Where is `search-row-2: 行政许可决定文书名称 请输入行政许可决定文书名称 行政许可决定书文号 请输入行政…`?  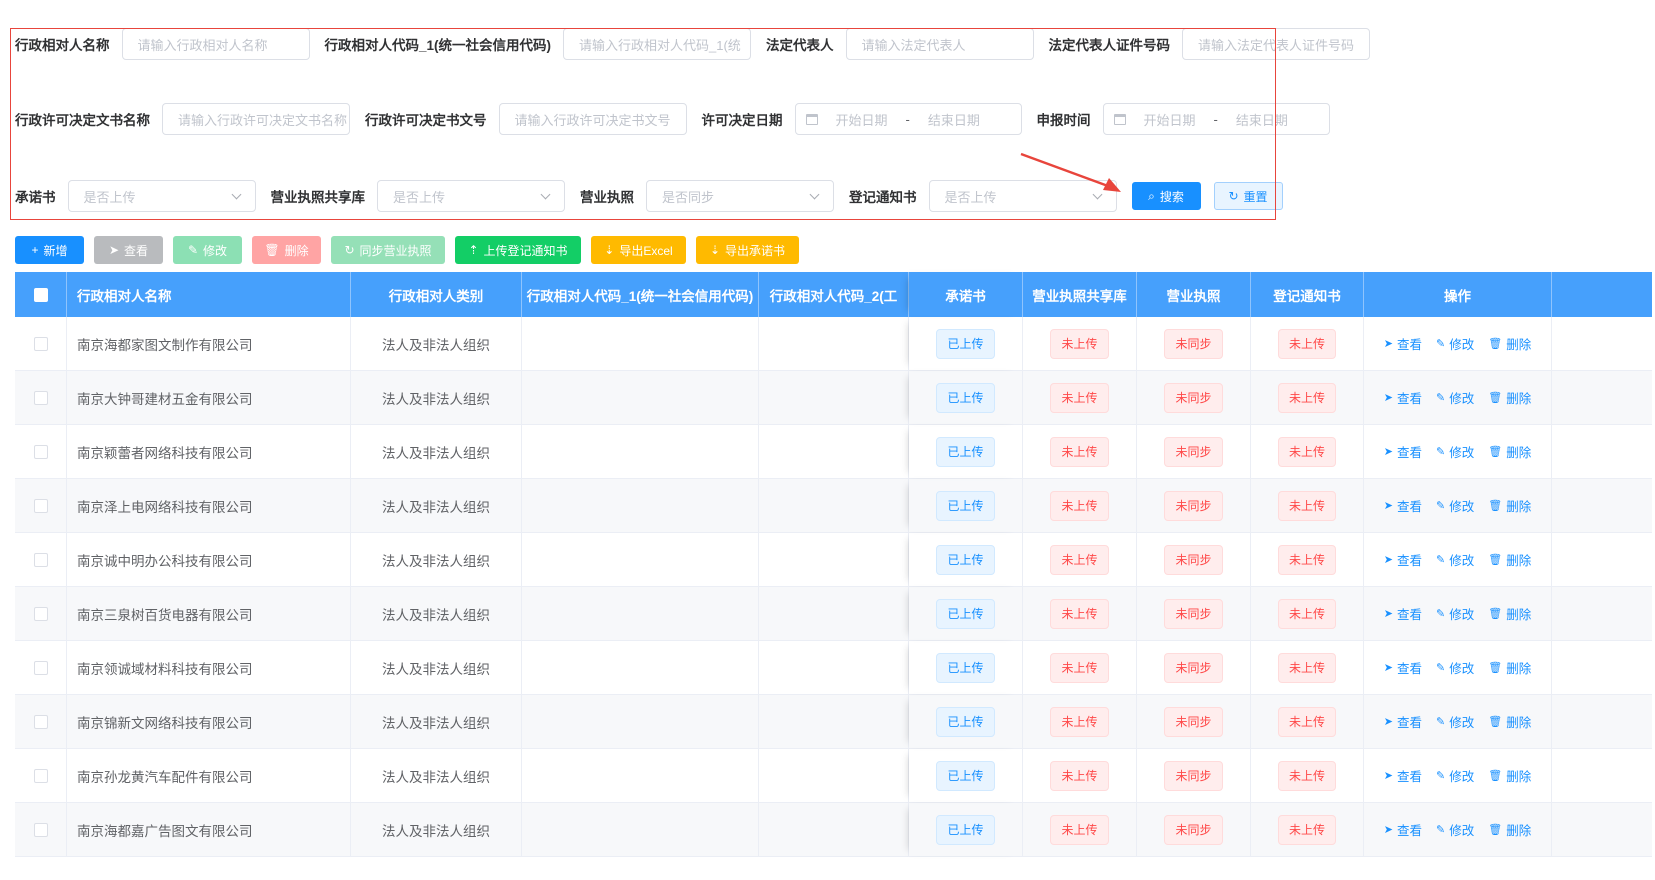 search-row-2: 行政许可决定文书名称 请输入行政许可决定文书名称 行政许可决定书文号 请输入行政… is located at coordinates (680, 119).